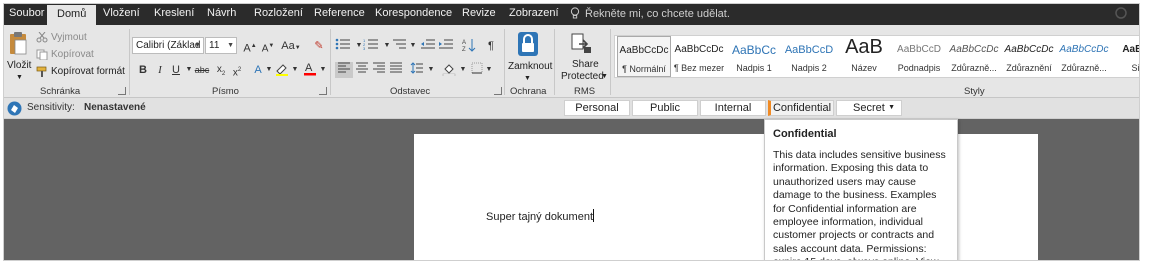  Describe the element at coordinates (19, 78) in the screenshot. I see `paste-dropdown-icon: ▼` at that location.